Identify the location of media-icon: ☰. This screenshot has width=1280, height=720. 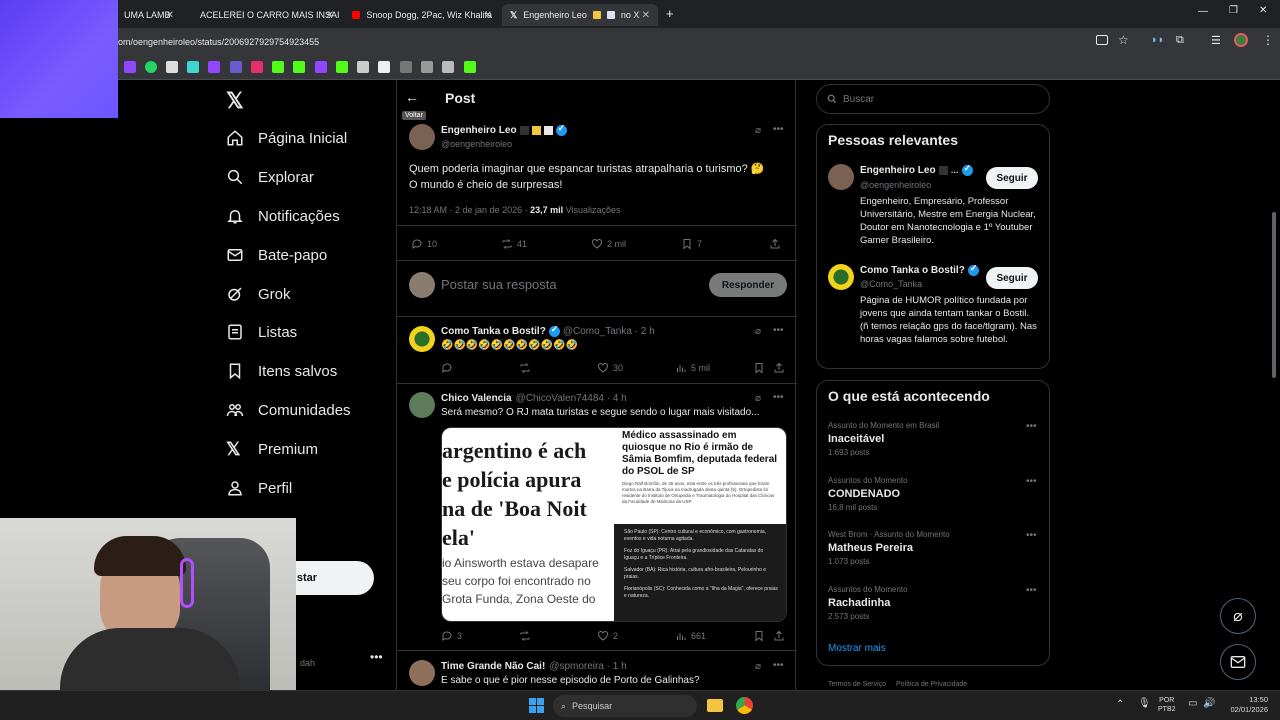
(1216, 40).